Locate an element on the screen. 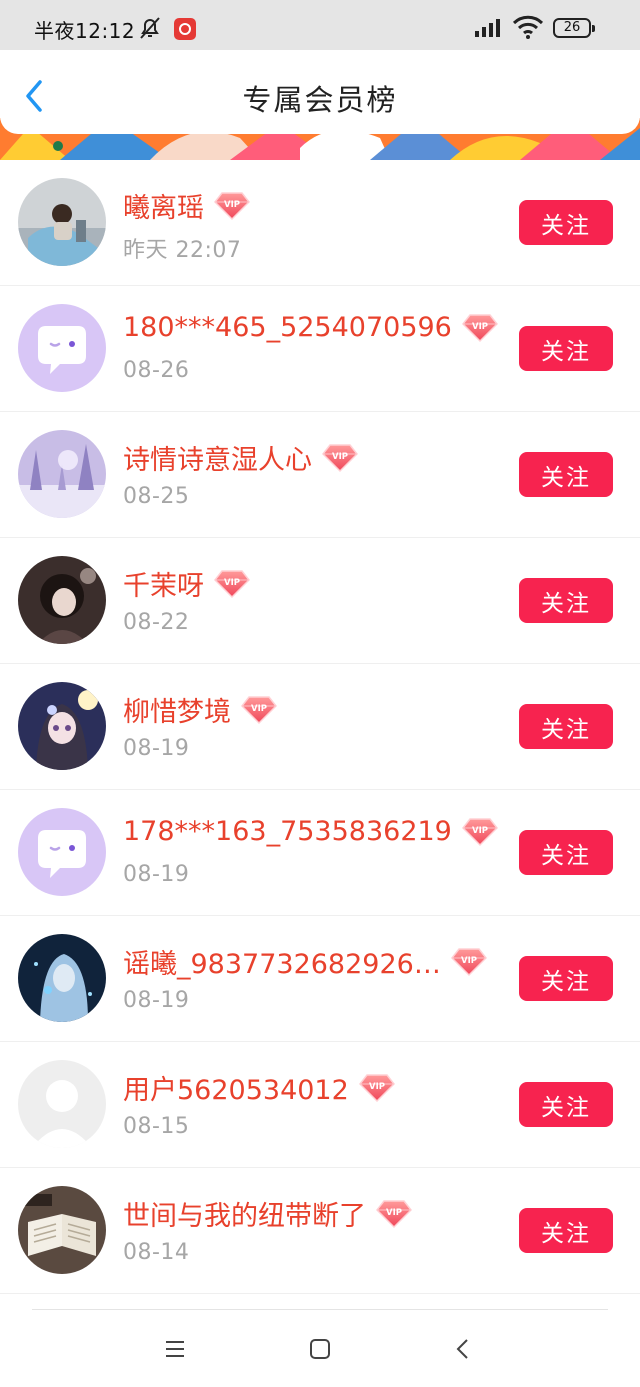  wifi-icon is located at coordinates (528, 29).